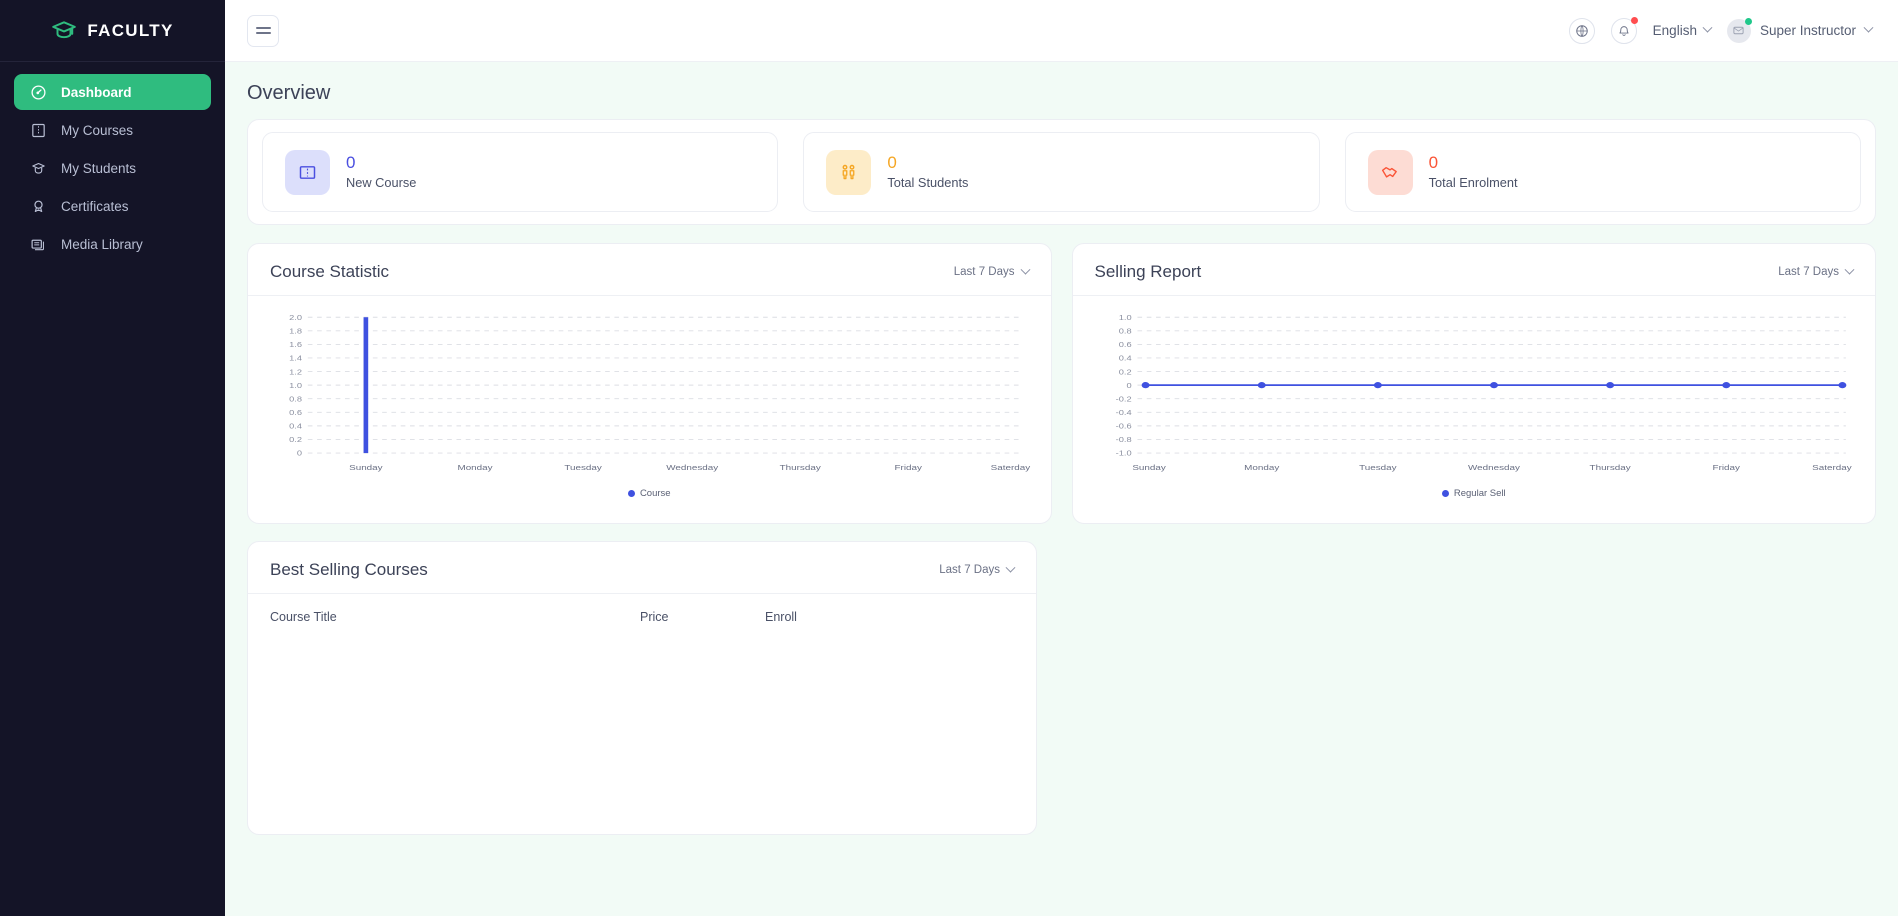 Image resolution: width=1898 pixels, height=916 pixels. Describe the element at coordinates (38, 168) in the screenshot. I see `student-badge-icon` at that location.